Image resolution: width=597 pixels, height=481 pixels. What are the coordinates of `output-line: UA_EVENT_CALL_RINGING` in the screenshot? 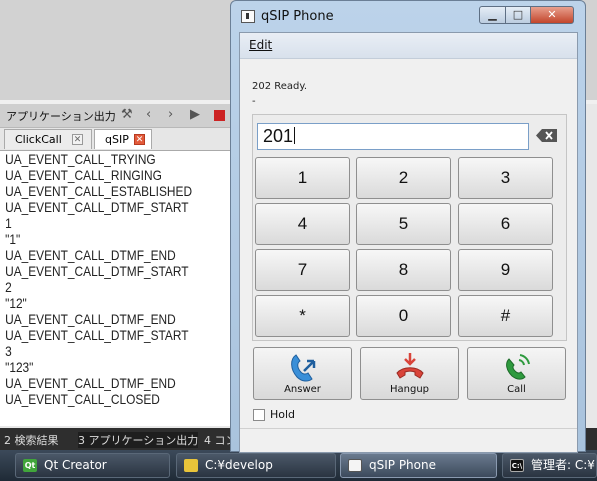 It's located at (83, 175).